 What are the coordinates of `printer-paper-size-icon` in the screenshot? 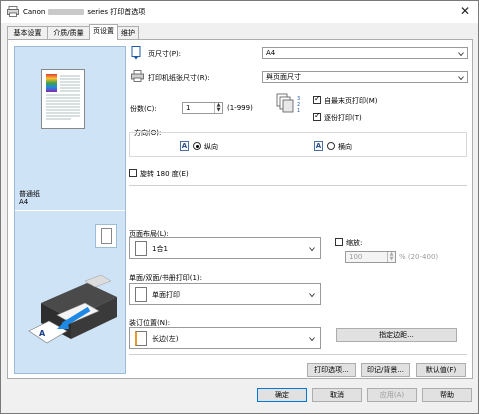 It's located at (137, 76).